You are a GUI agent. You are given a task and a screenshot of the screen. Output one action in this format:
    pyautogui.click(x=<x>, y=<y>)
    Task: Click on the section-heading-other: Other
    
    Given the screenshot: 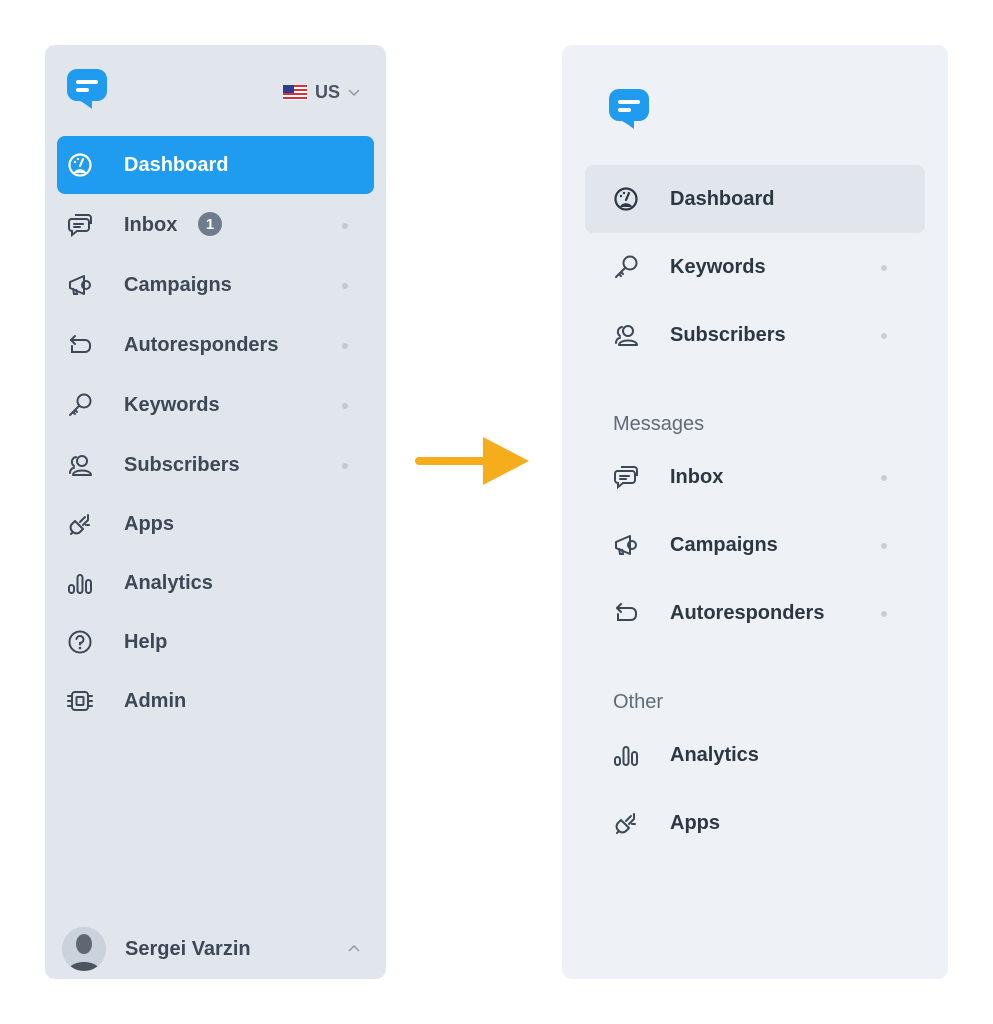 What is the action you would take?
    pyautogui.click(x=638, y=702)
    